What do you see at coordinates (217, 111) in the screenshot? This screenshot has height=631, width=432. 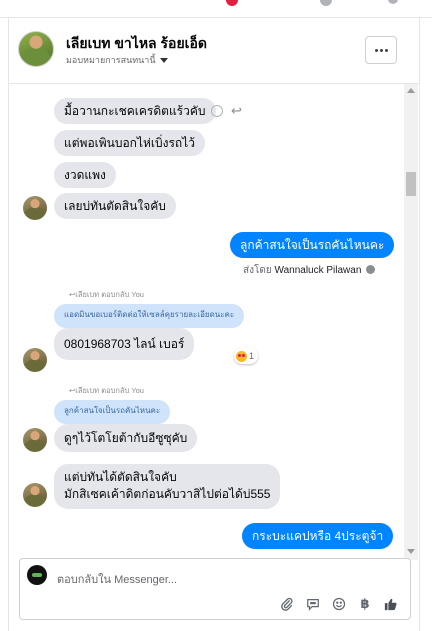 I see `smile-icon` at bounding box center [217, 111].